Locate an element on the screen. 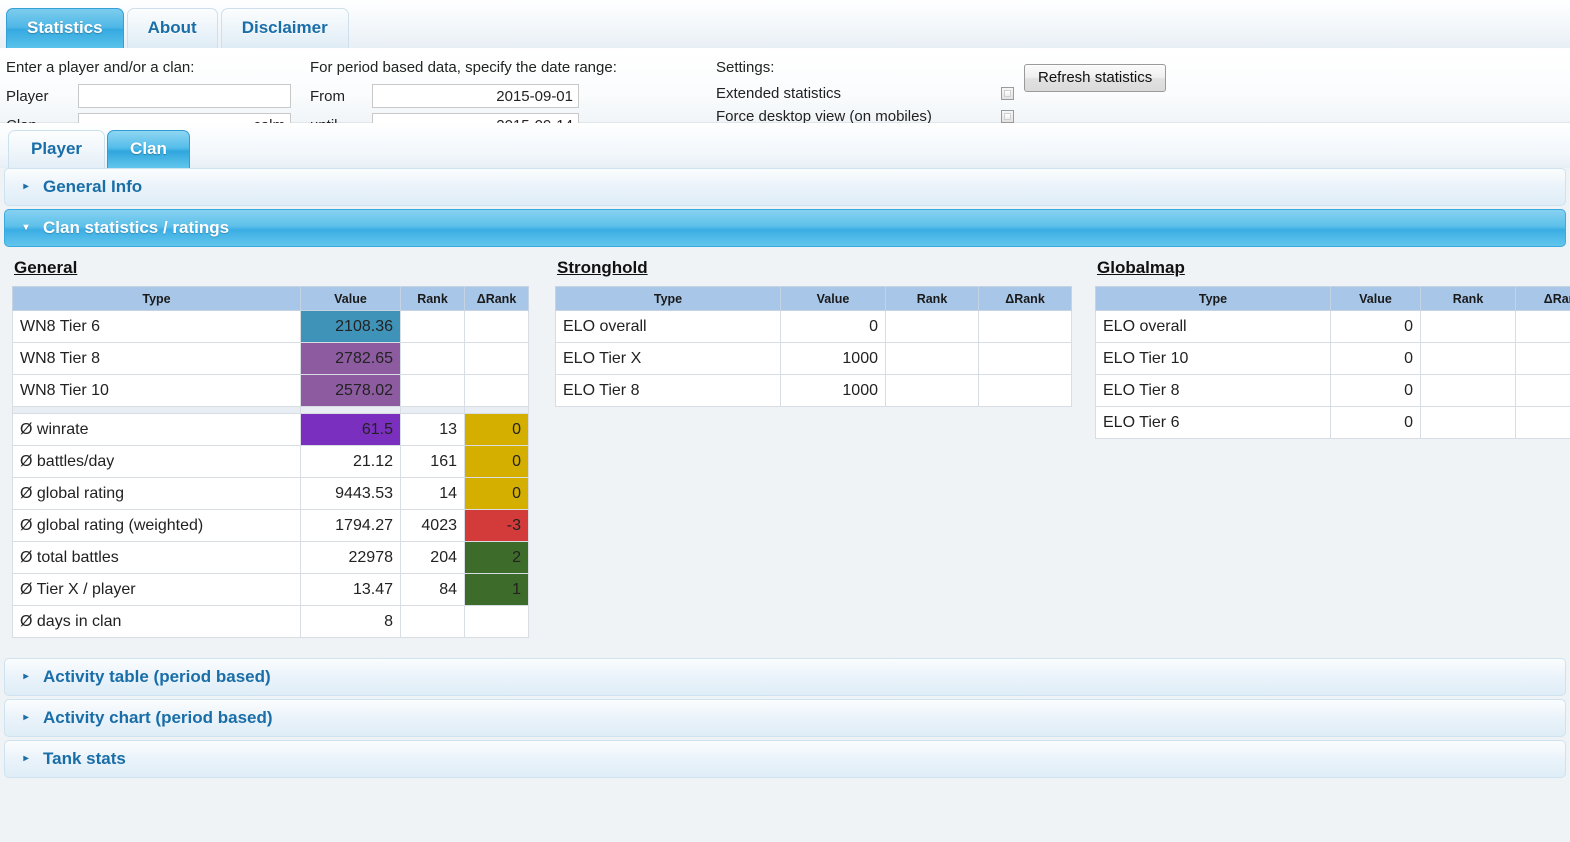 This screenshot has width=1570, height=842. cell-drank: -3 is located at coordinates (496, 525).